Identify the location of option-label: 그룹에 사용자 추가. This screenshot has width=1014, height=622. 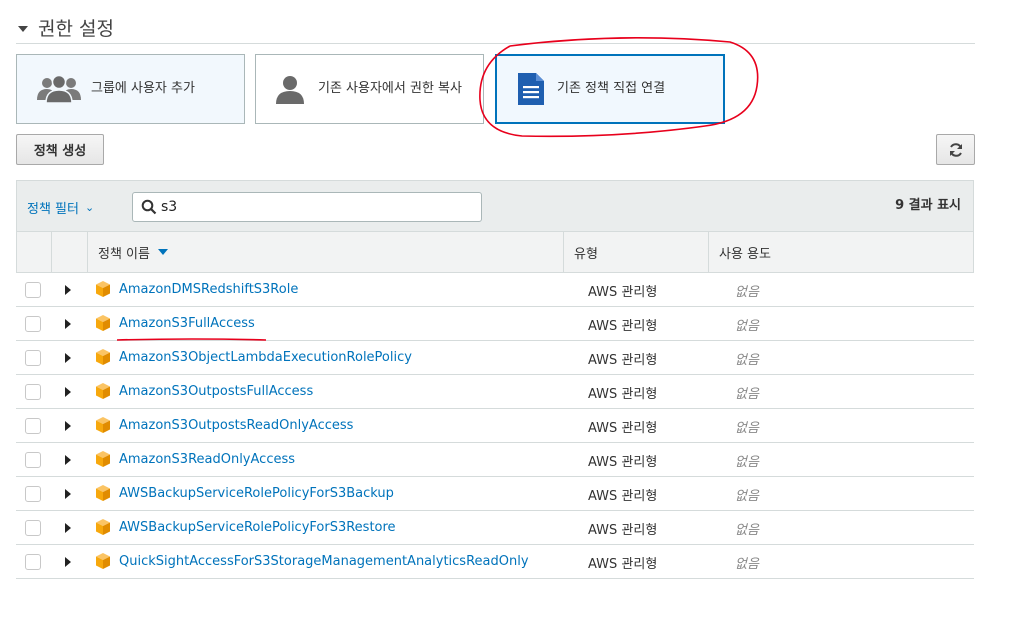
(143, 88).